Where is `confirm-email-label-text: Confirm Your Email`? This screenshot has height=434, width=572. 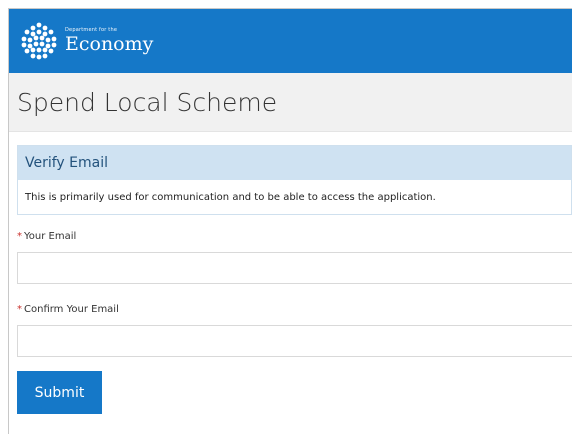 confirm-email-label-text: Confirm Your Email is located at coordinates (71, 309).